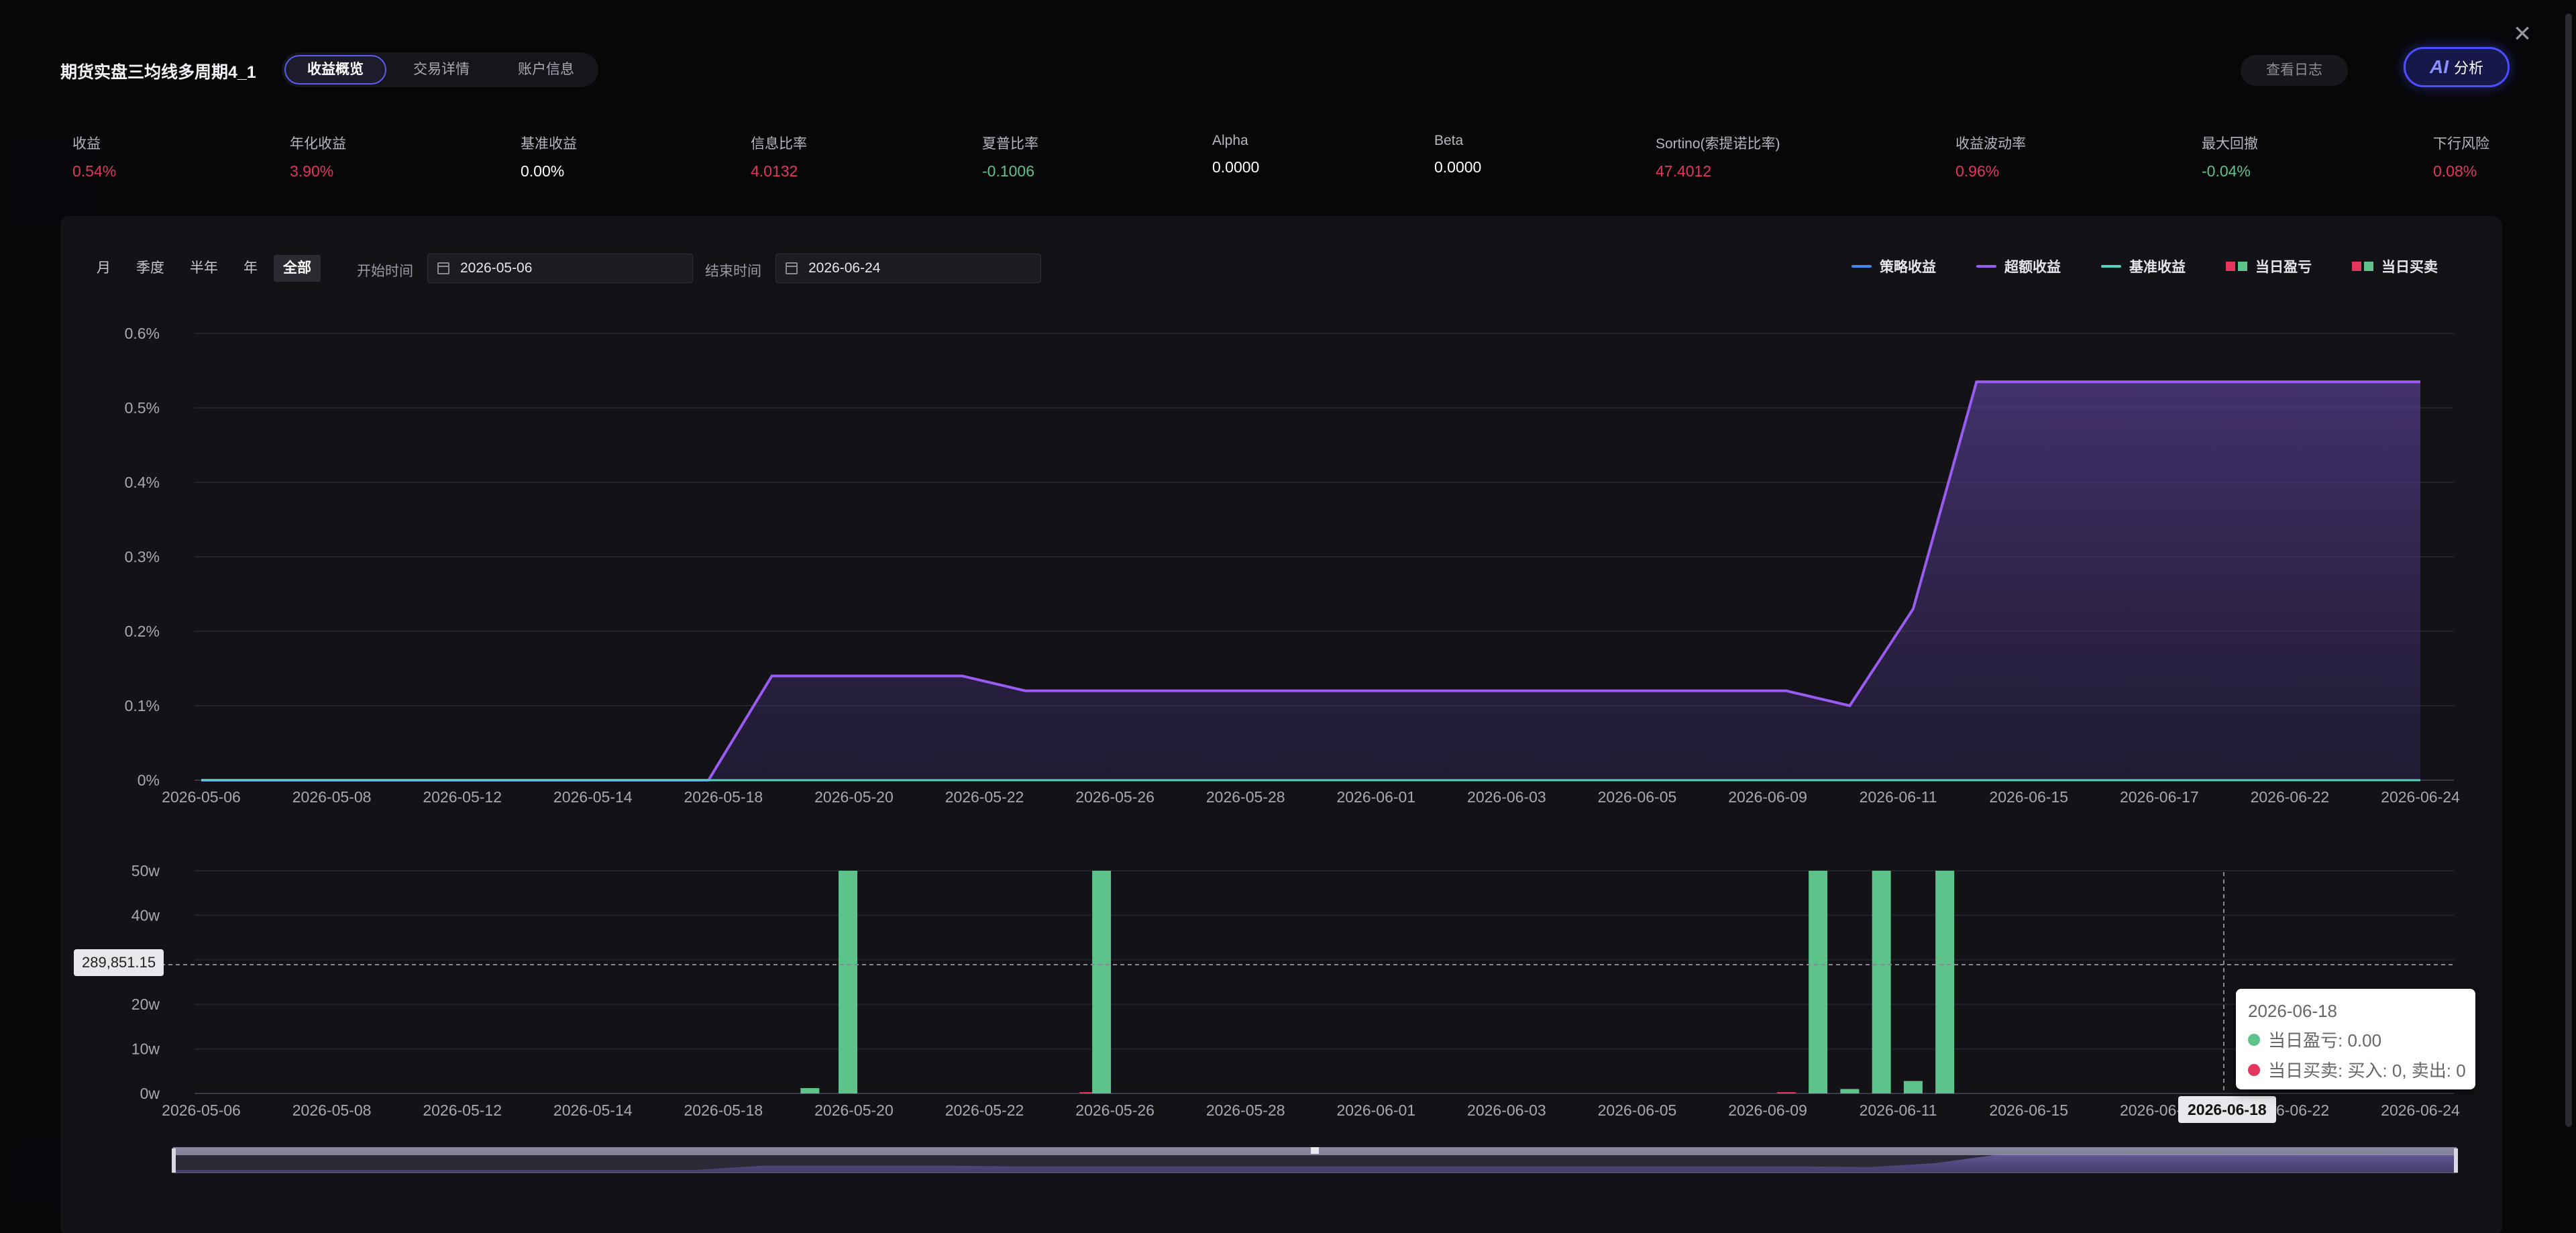 Image resolution: width=2576 pixels, height=1233 pixels. Describe the element at coordinates (2230, 156) in the screenshot. I see `metric-max-drawdown: 最大回撤 -0.04%` at that location.